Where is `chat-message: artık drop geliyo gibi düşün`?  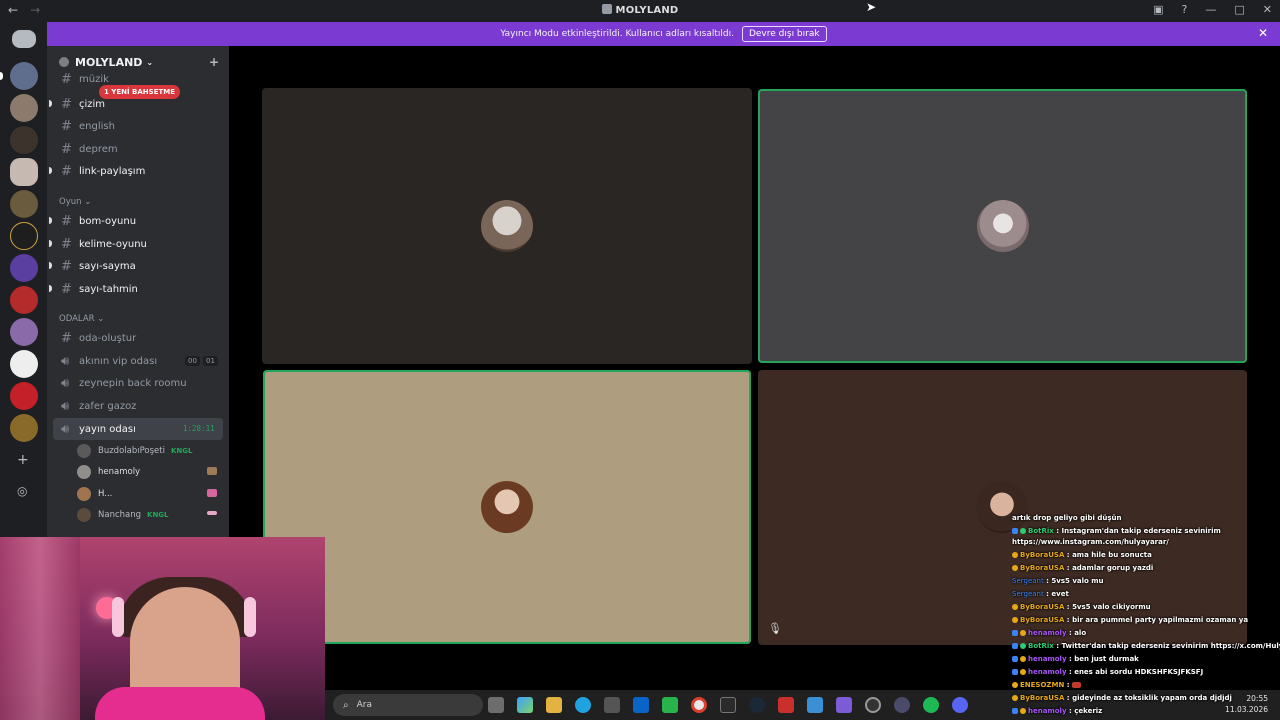 chat-message: artık drop geliyo gibi düşün is located at coordinates (1066, 518).